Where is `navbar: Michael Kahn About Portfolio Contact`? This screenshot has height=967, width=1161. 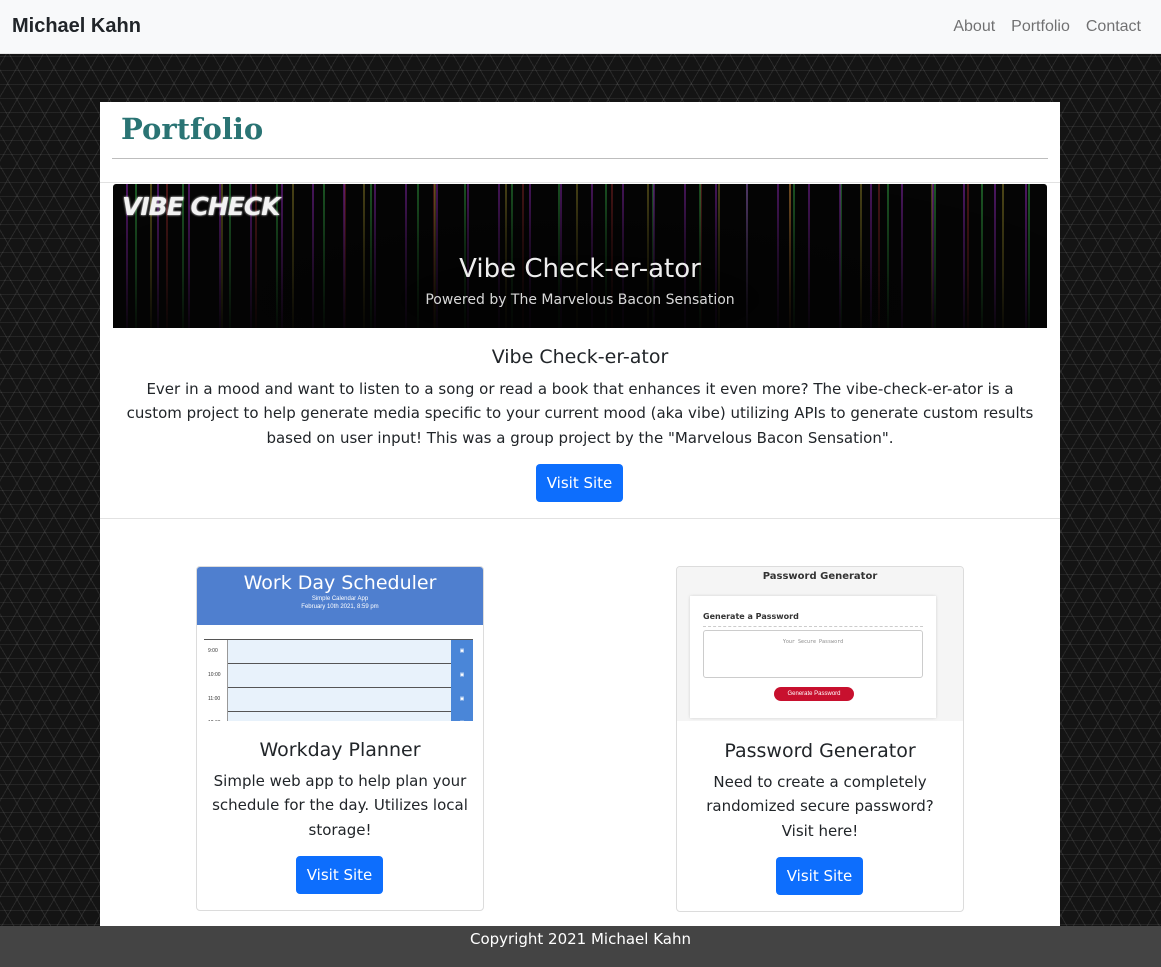 navbar: Michael Kahn About Portfolio Contact is located at coordinates (580, 27).